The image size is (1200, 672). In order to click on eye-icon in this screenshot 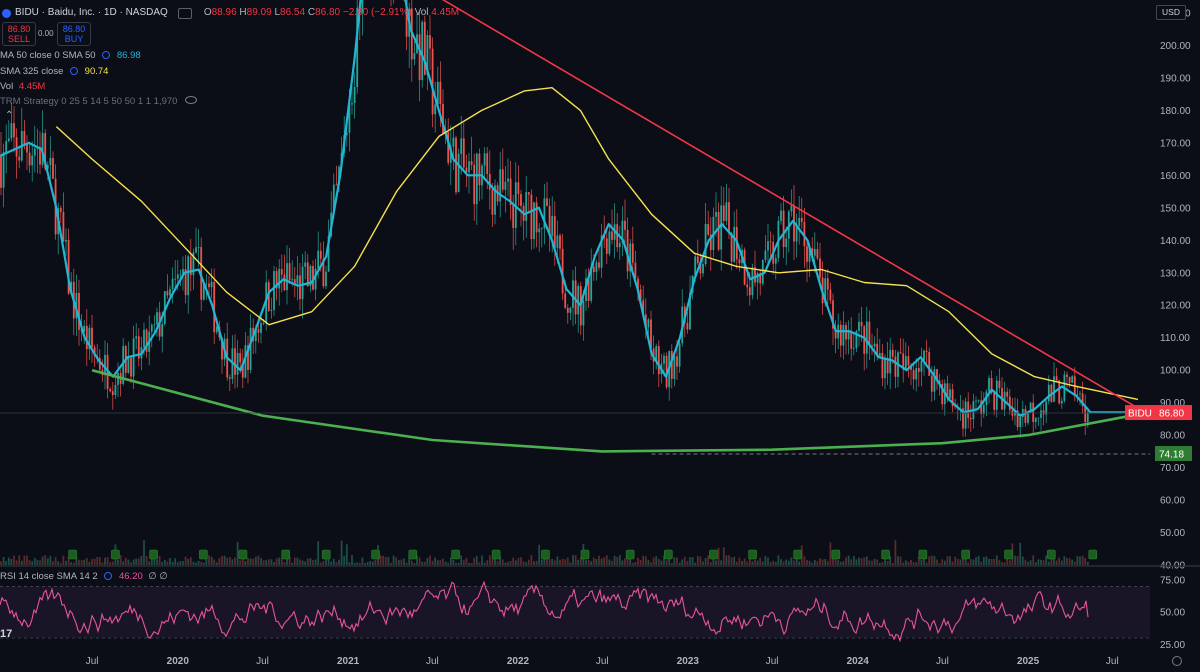, I will do `click(191, 100)`.